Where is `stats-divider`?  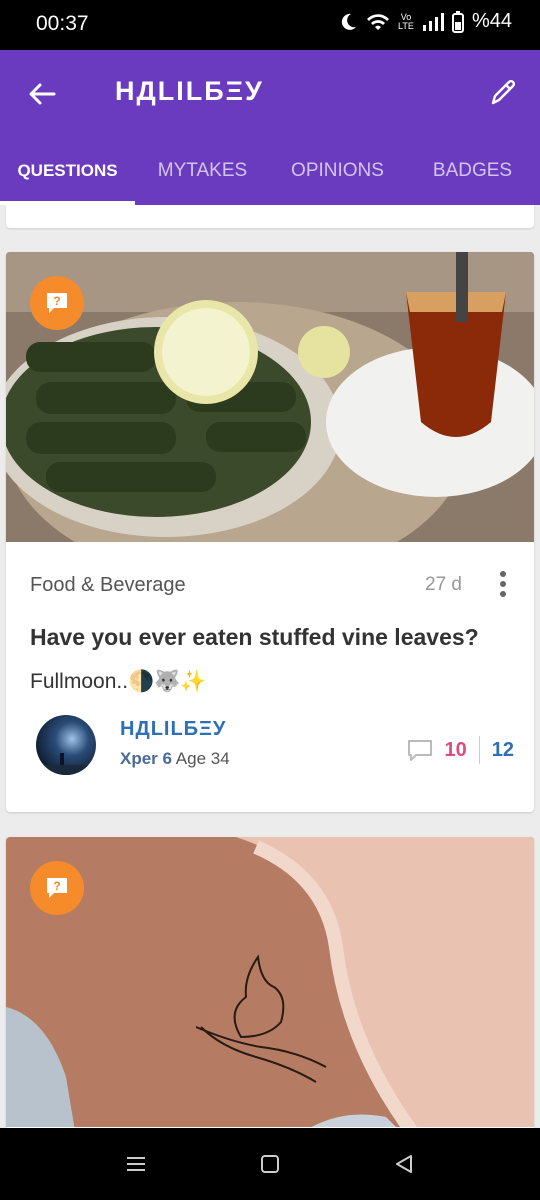
stats-divider is located at coordinates (479, 750).